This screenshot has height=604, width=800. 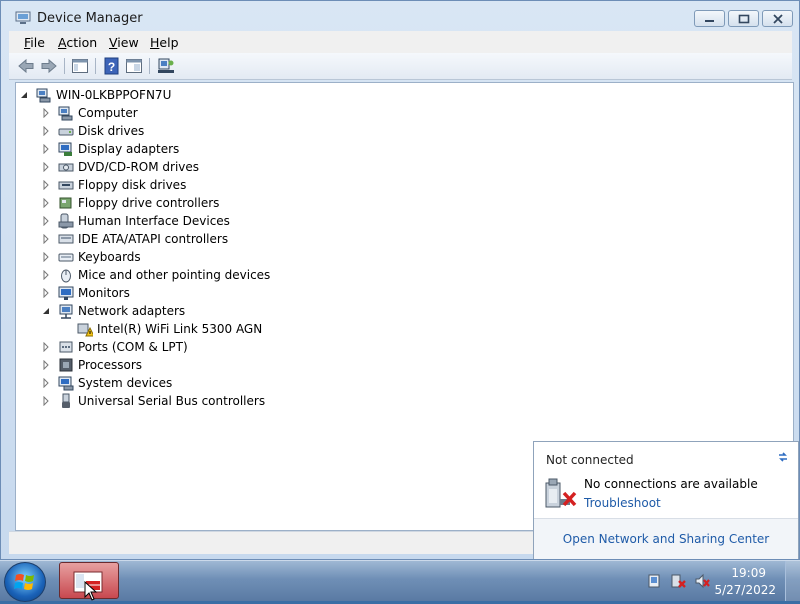 What do you see at coordinates (396, 365) in the screenshot?
I see `tree-category-item: Processors` at bounding box center [396, 365].